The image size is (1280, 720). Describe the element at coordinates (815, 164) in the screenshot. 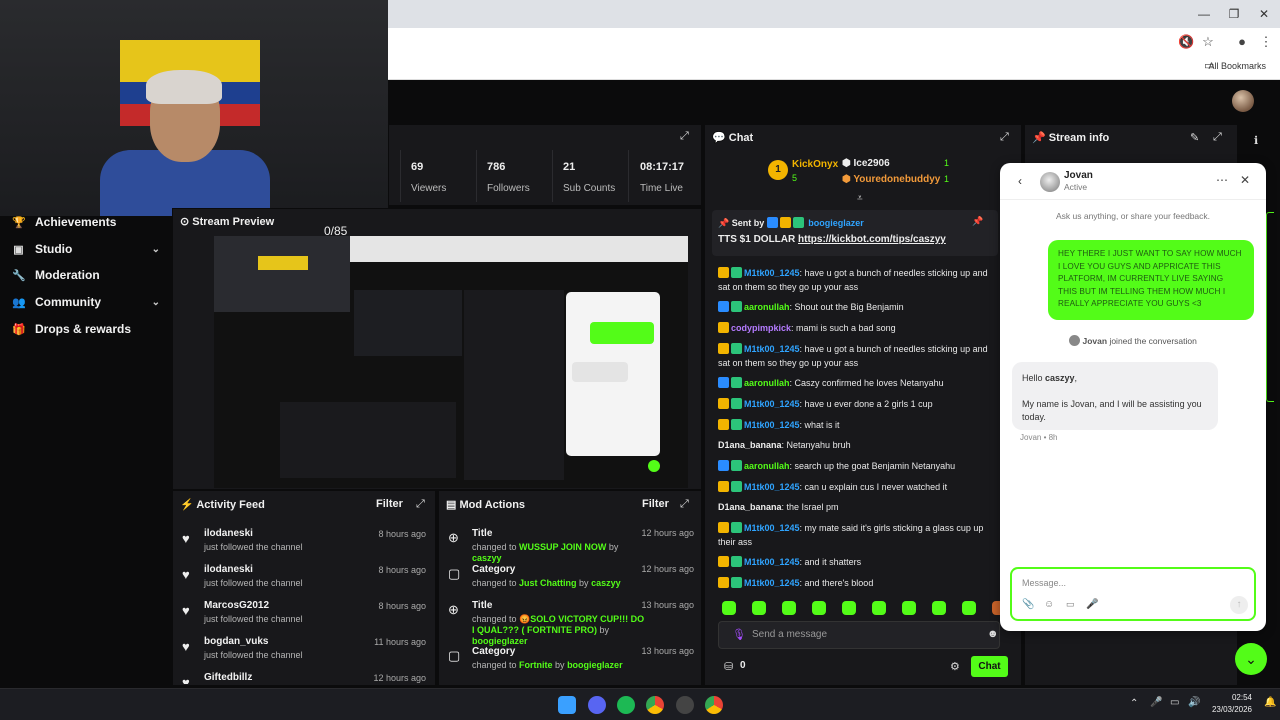

I see `leaderboard-top-name: KickOnyx` at that location.